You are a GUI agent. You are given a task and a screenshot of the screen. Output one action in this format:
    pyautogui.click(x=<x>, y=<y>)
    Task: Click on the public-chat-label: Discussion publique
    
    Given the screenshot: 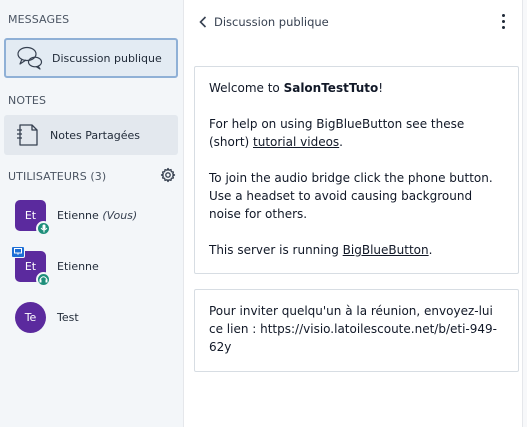 What is the action you would take?
    pyautogui.click(x=107, y=58)
    